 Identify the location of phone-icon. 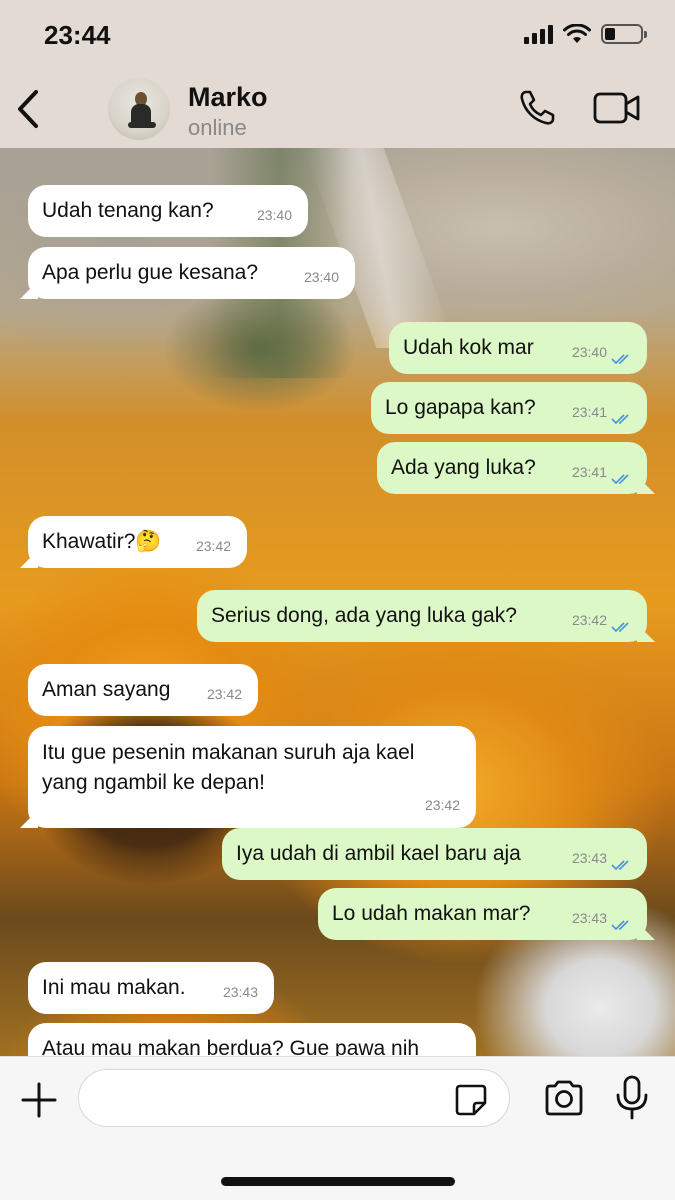
(537, 108).